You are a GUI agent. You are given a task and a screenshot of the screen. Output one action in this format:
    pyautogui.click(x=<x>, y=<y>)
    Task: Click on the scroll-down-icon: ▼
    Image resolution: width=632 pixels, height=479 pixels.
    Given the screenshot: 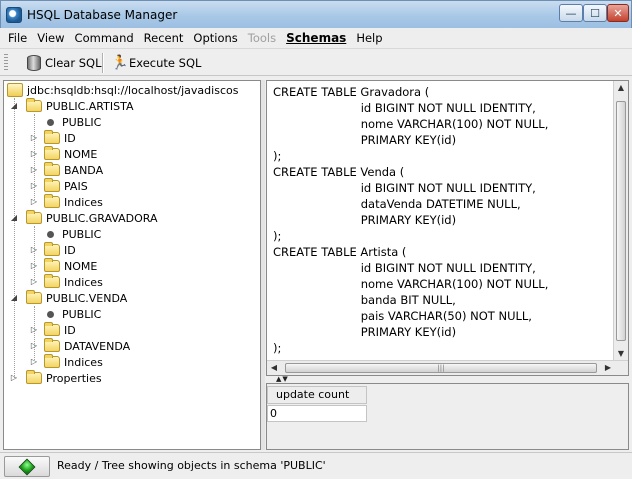 What is the action you would take?
    pyautogui.click(x=621, y=354)
    